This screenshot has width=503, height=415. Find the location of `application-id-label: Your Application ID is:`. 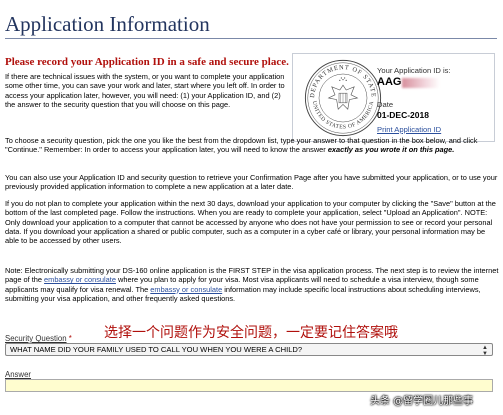

application-id-label: Your Application ID is: is located at coordinates (414, 70).